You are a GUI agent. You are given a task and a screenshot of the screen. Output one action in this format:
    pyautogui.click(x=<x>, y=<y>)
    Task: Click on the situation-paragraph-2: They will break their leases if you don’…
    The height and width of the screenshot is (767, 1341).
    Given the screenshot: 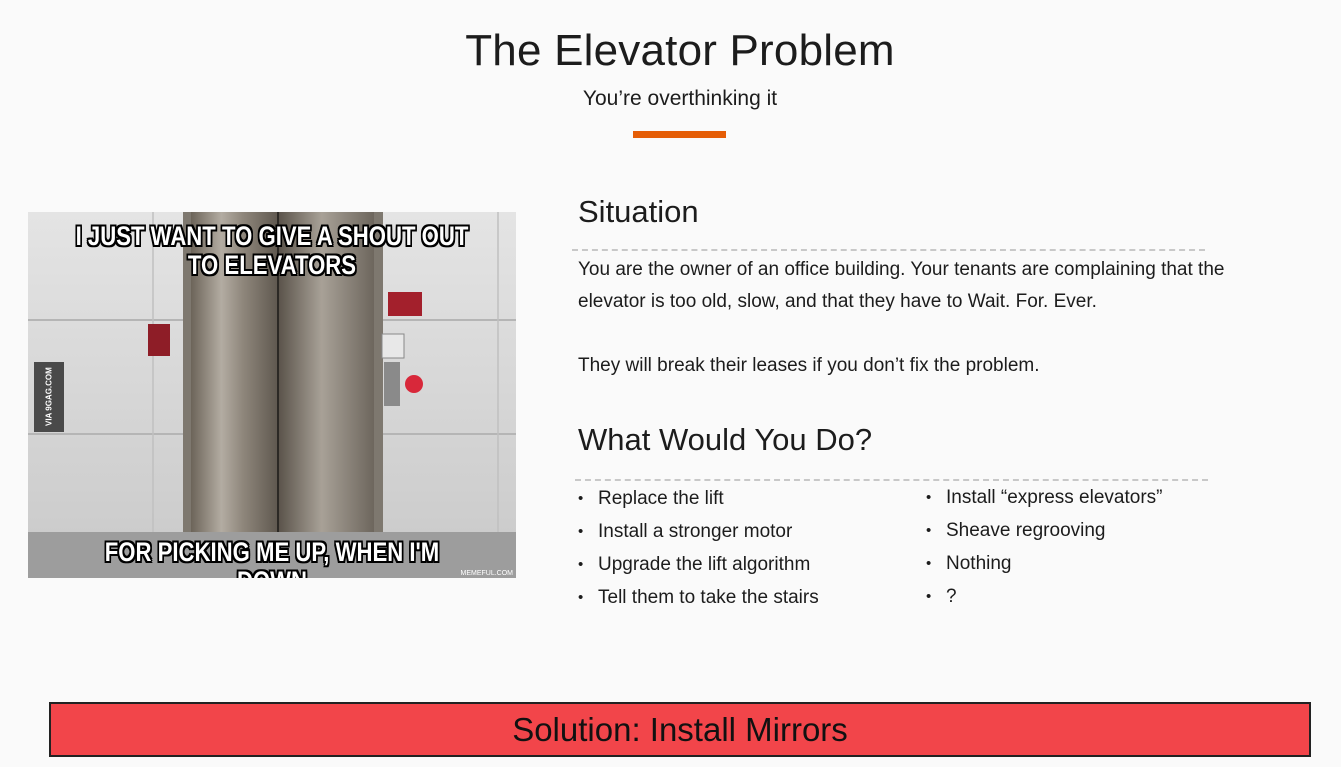 What is the action you would take?
    pyautogui.click(x=809, y=365)
    